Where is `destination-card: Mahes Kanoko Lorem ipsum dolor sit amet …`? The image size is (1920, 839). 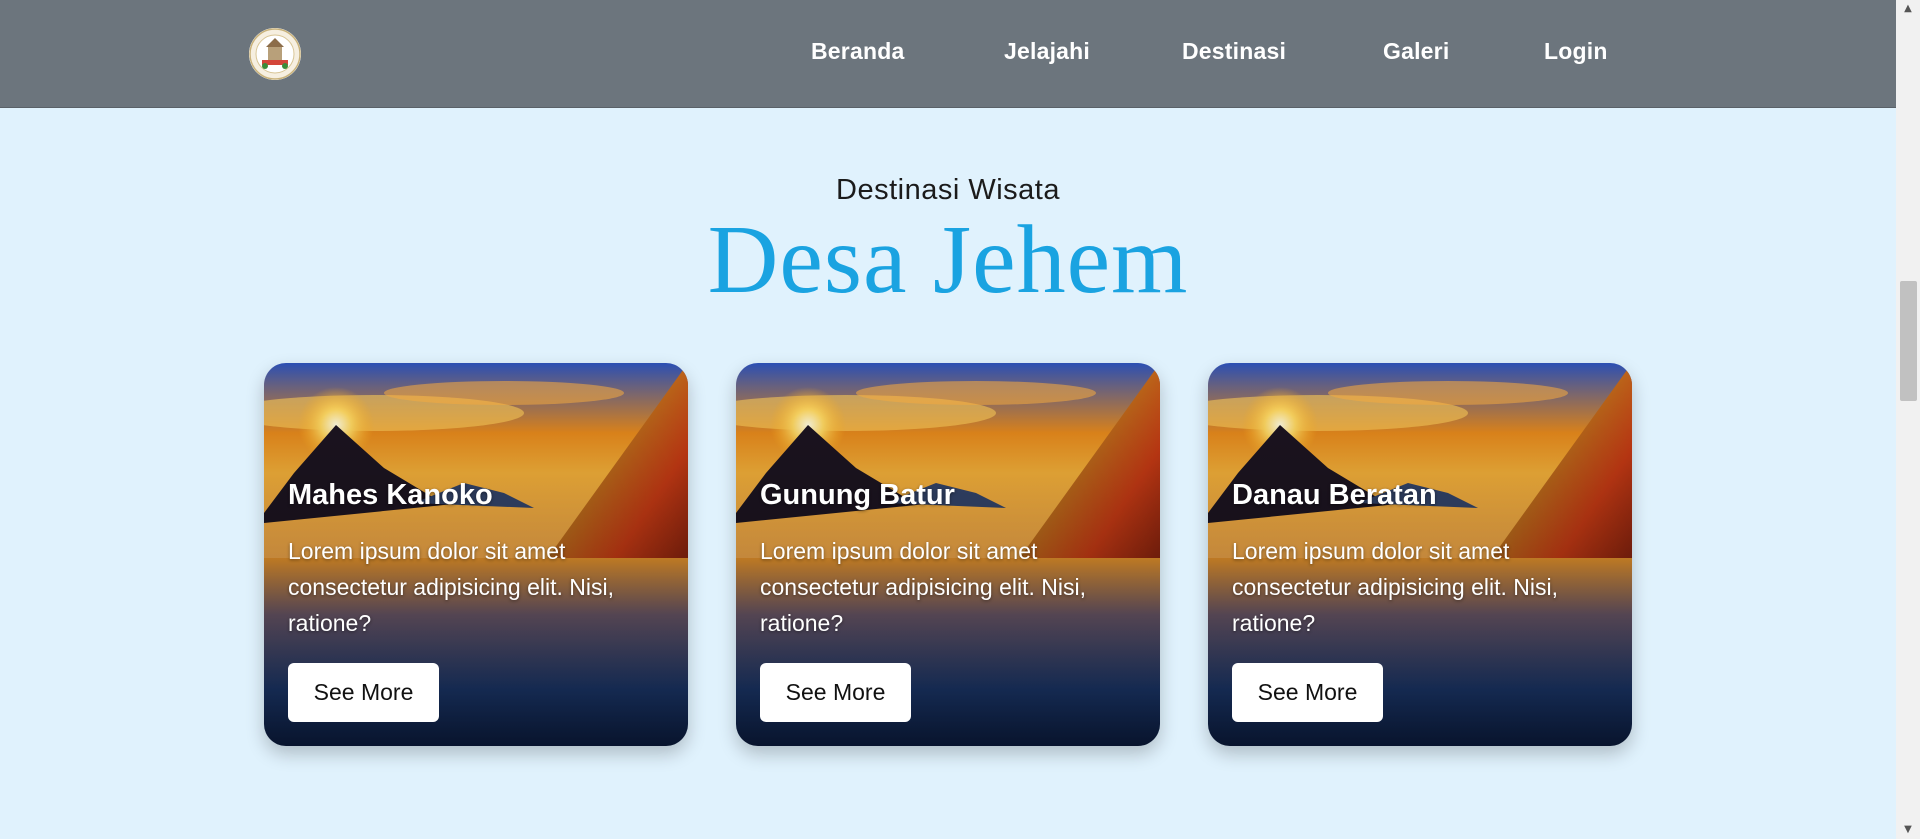
destination-card: Mahes Kanoko Lorem ipsum dolor sit amet … is located at coordinates (476, 554).